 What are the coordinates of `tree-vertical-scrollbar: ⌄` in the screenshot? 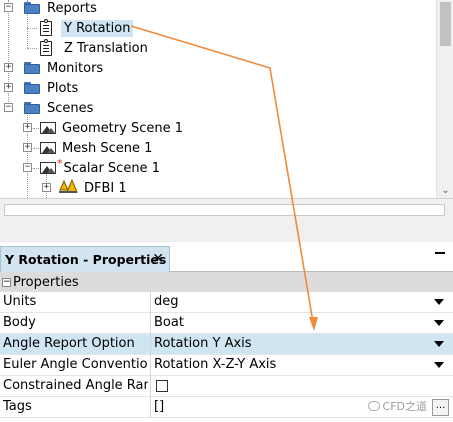 It's located at (444, 99).